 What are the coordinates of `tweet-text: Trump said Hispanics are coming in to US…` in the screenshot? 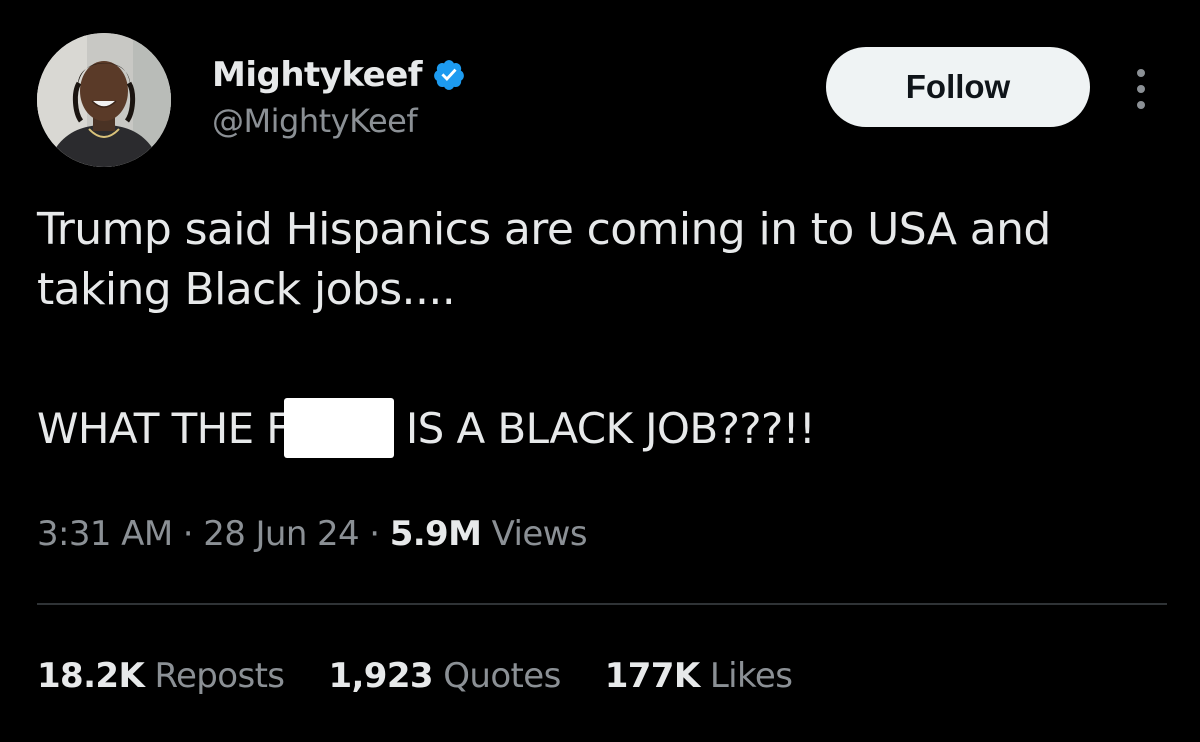 It's located at (544, 259).